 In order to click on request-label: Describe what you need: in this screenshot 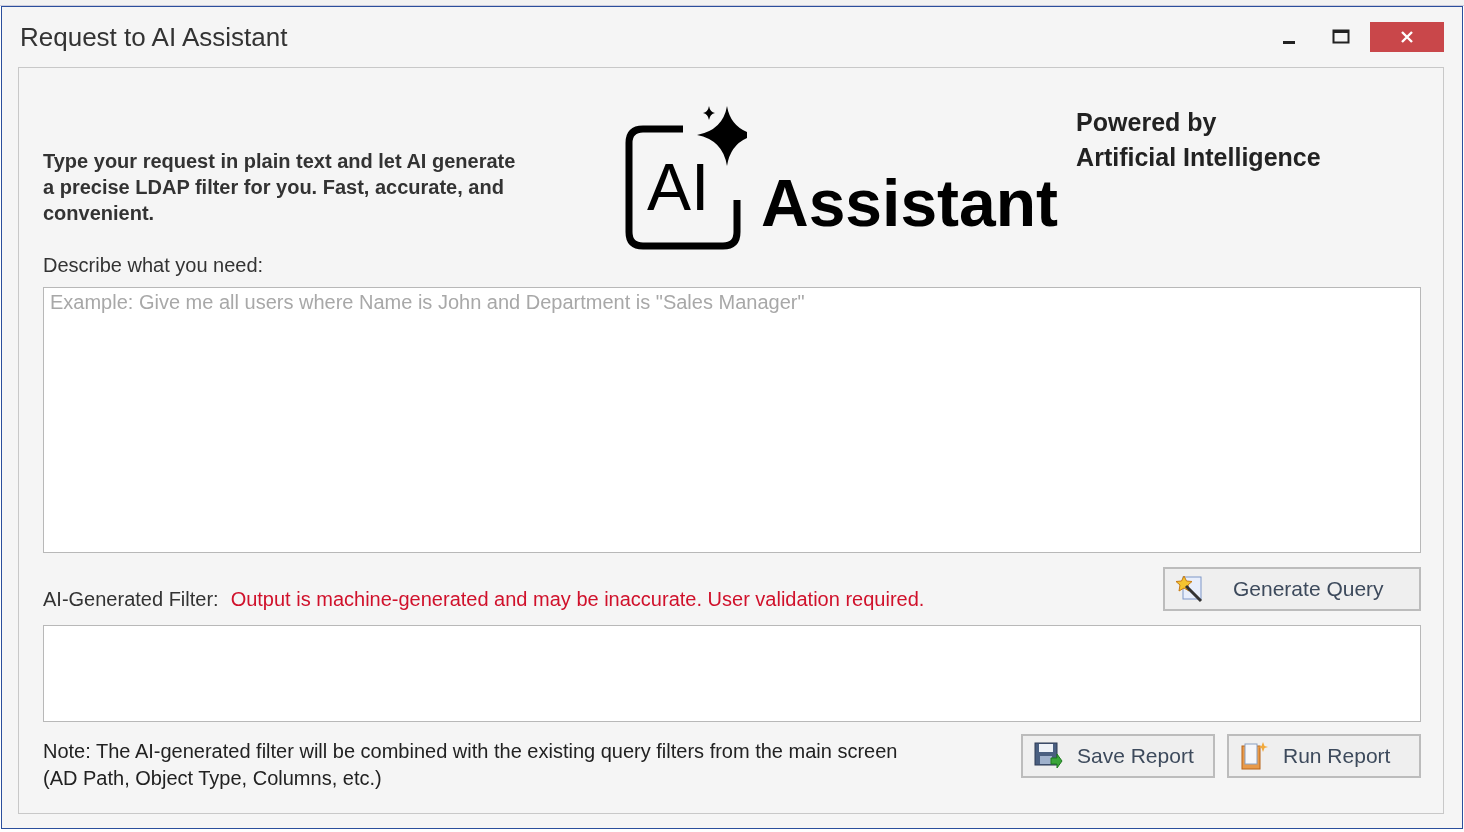, I will do `click(154, 265)`.